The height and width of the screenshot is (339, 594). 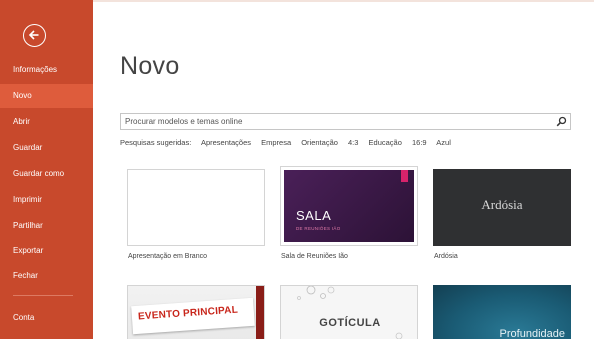 I want to click on template-label: Apresentação em Branco, so click(x=167, y=256).